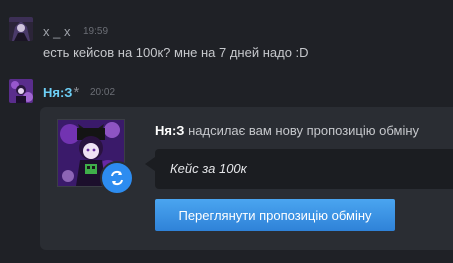  Describe the element at coordinates (169, 130) in the screenshot. I see `trade-offer-sender: Ня:З` at that location.